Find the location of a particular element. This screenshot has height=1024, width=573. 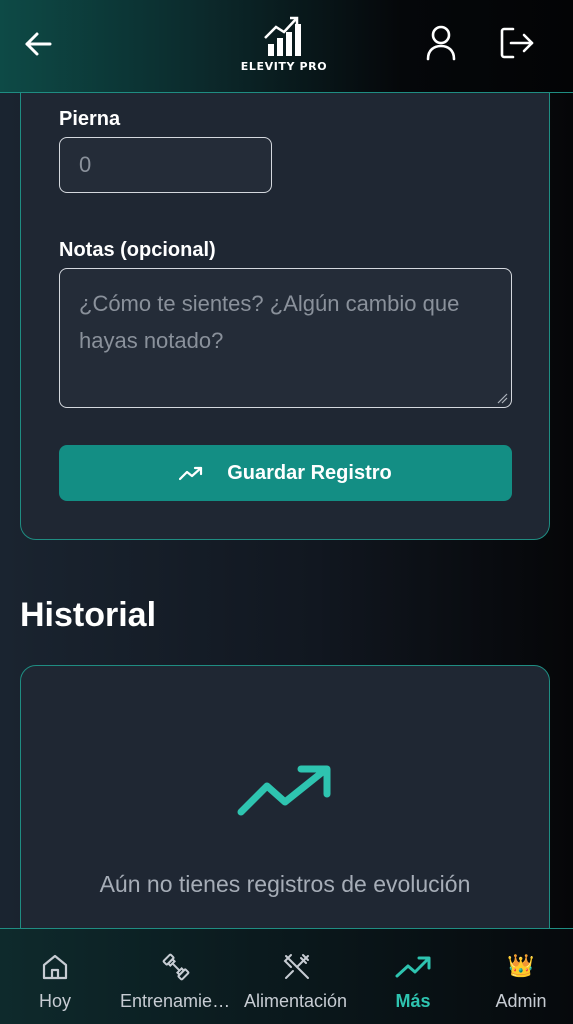

app-logo: ELEVITY PRO is located at coordinates (284, 45).